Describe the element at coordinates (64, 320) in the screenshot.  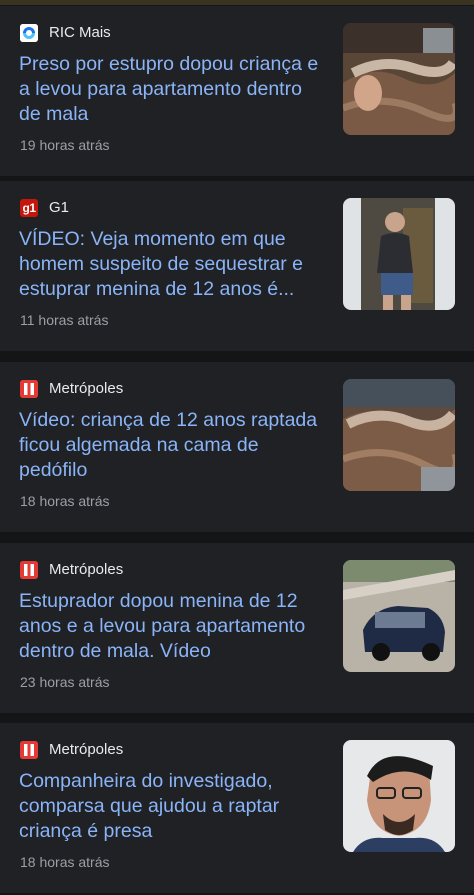
I see `article-timestamp: 11 horas atrás` at that location.